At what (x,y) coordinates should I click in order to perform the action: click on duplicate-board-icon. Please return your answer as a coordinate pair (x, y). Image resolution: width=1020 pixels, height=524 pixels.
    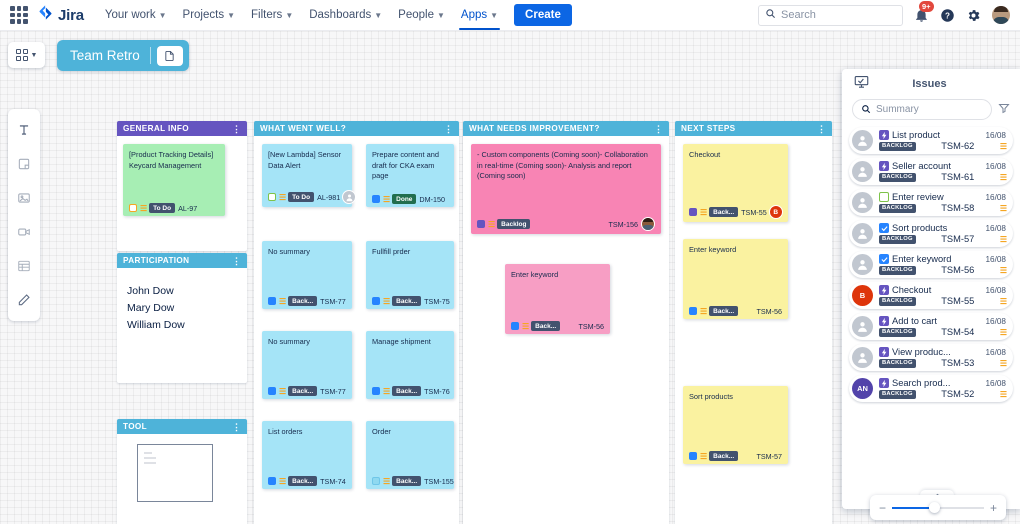
    Looking at the image, I should click on (169, 55).